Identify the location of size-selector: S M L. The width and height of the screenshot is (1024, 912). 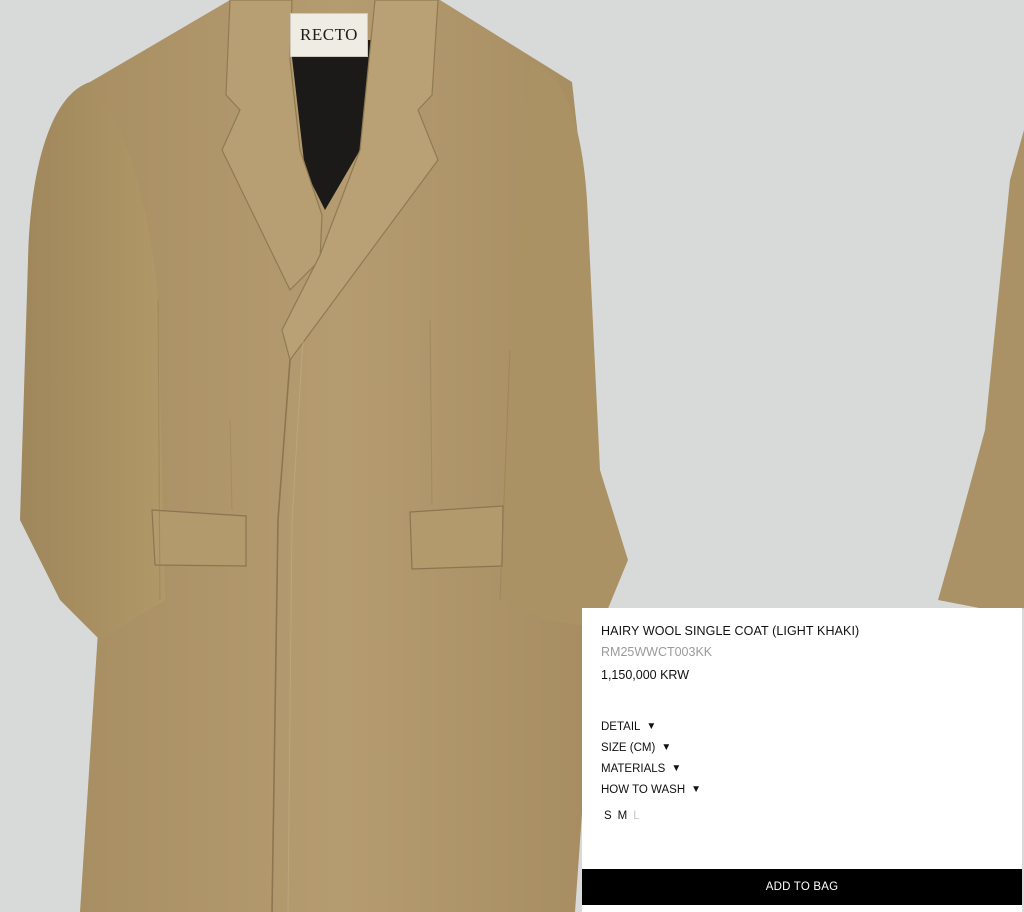
(622, 816).